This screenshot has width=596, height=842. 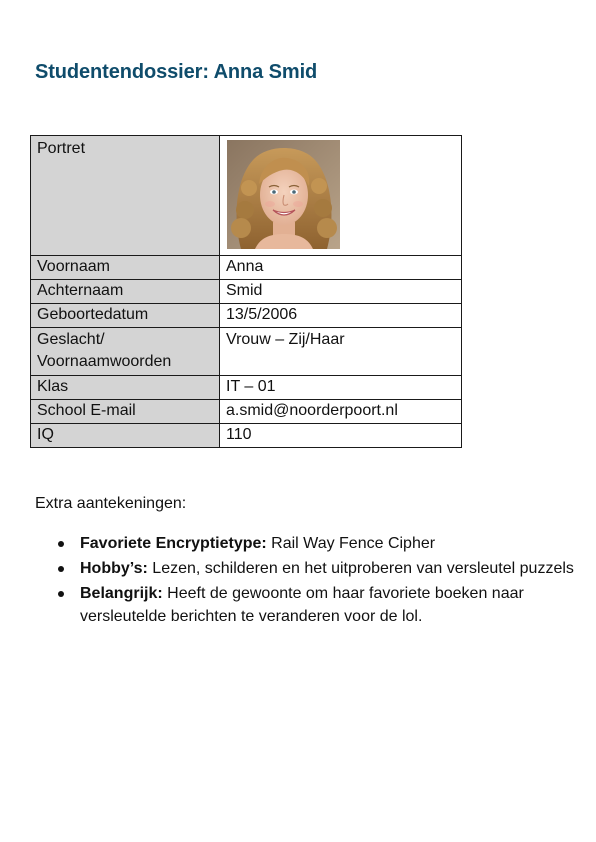 I want to click on student-photo, so click(x=283, y=194).